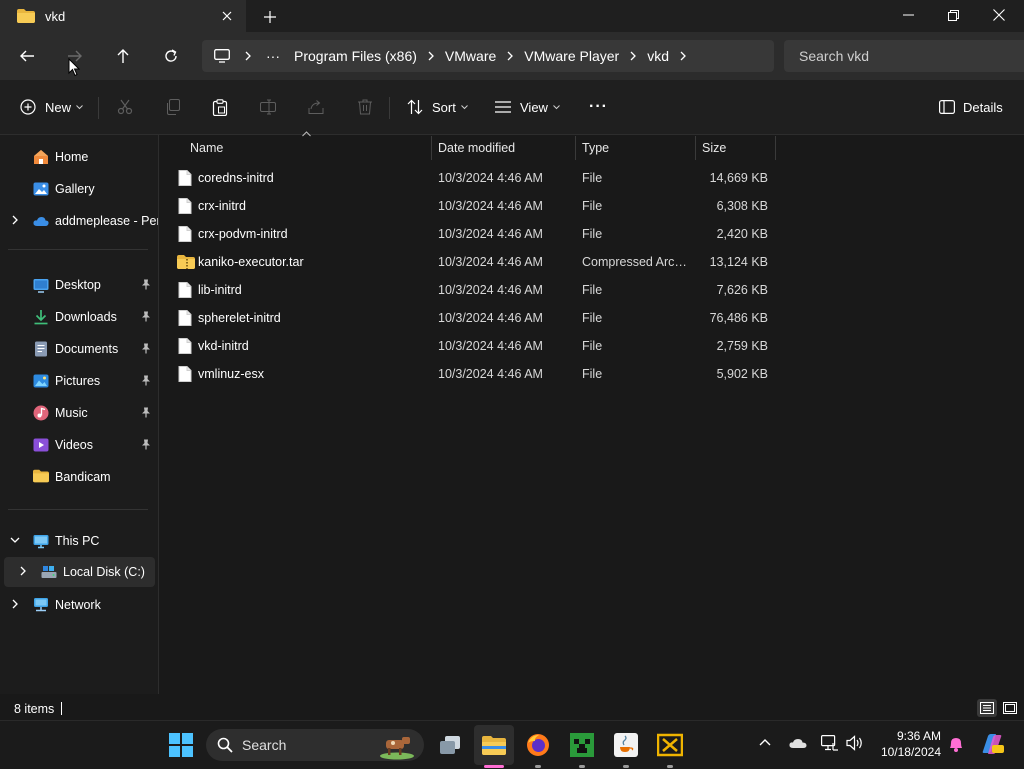  What do you see at coordinates (714, 147) in the screenshot?
I see `column-header-size: Size` at bounding box center [714, 147].